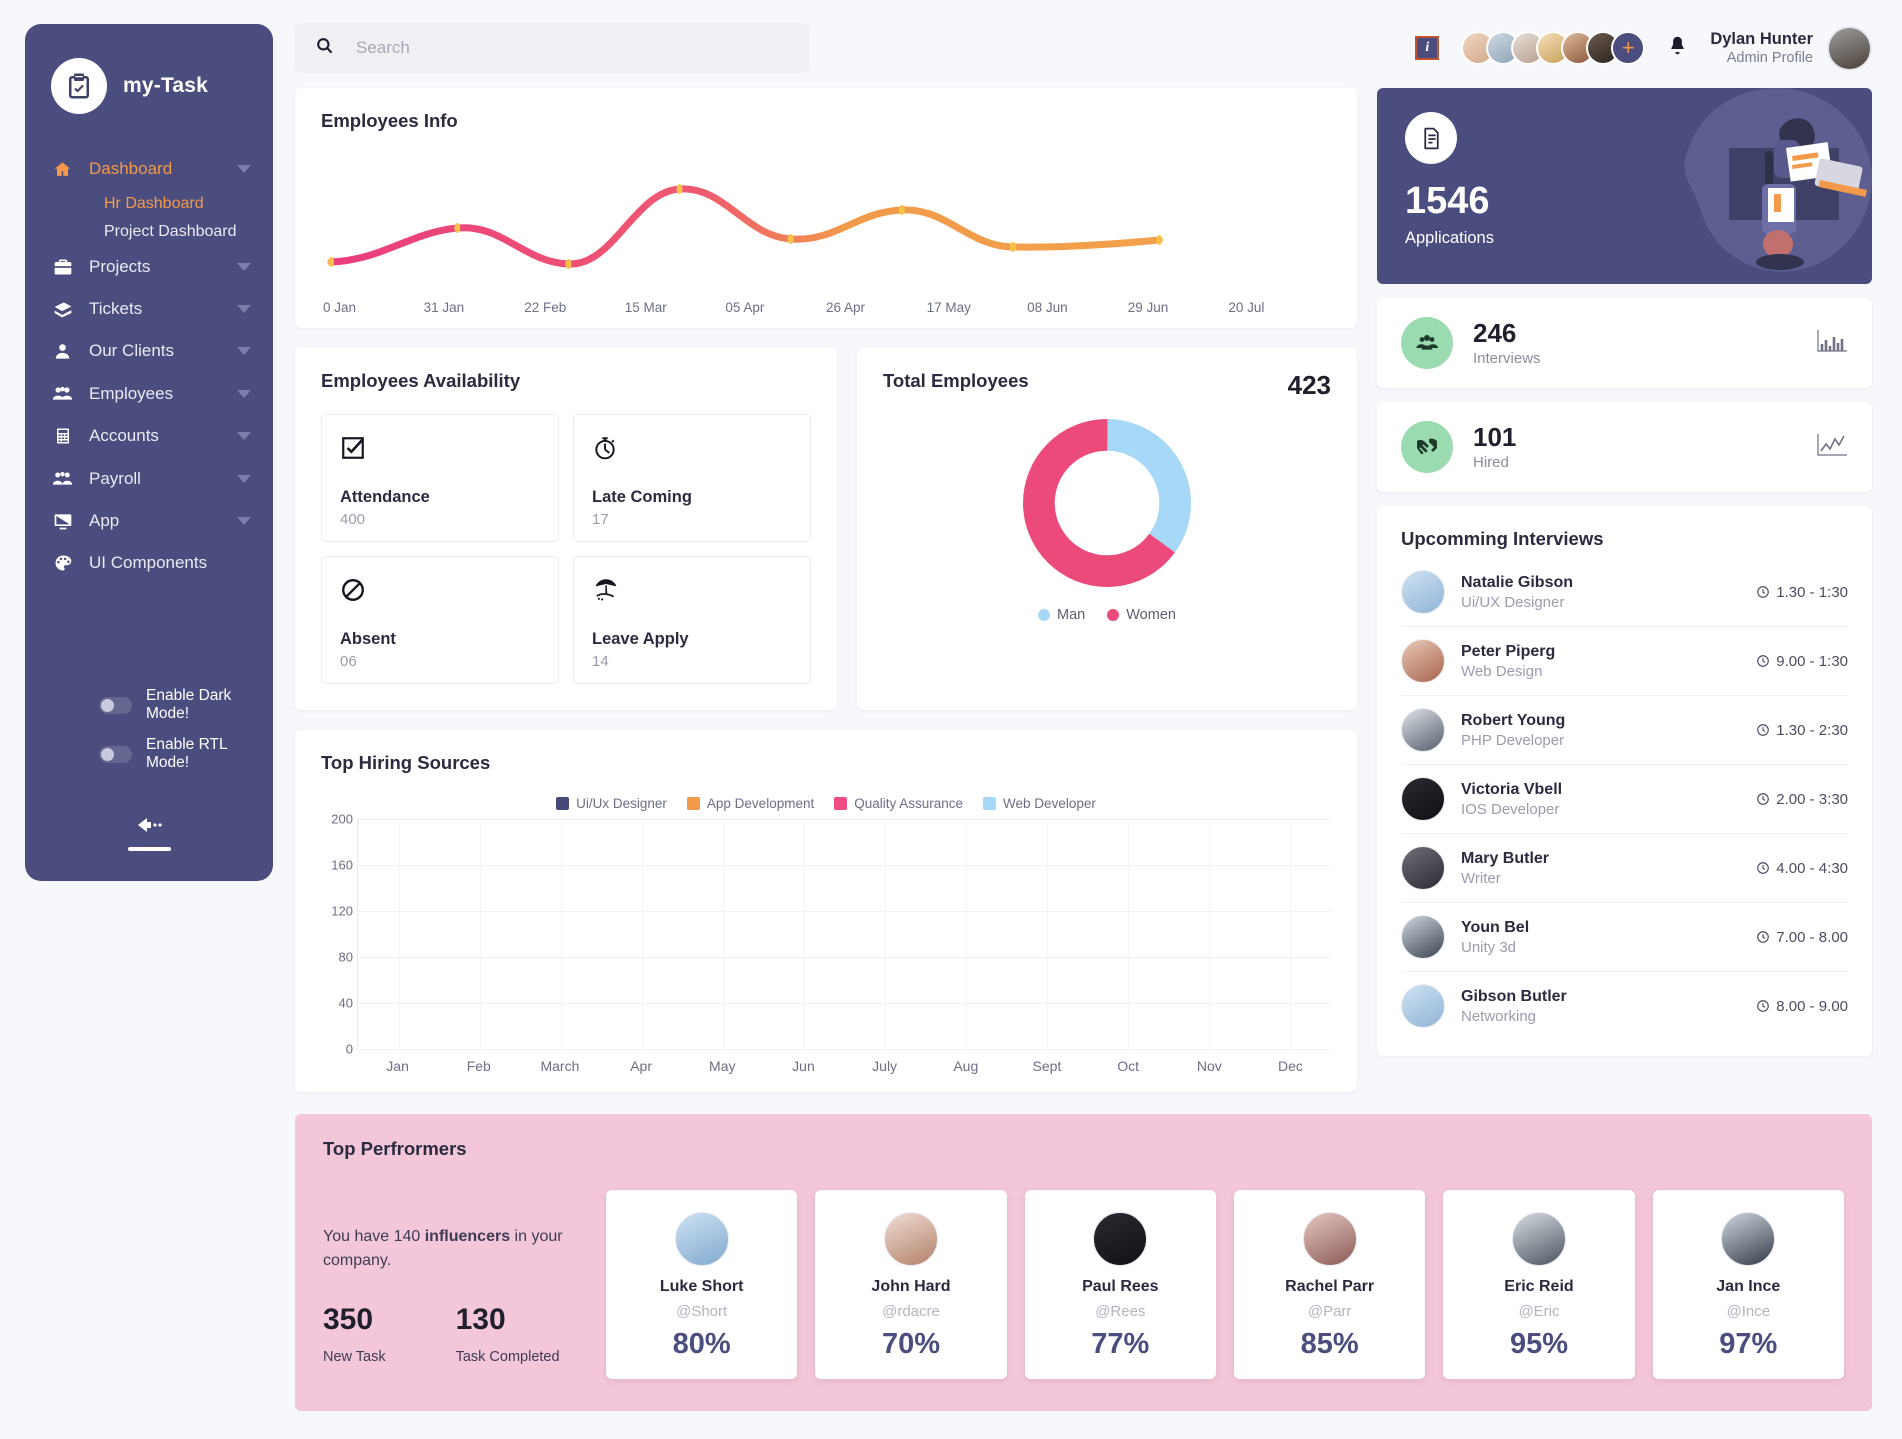 Image resolution: width=1902 pixels, height=1439 pixels. What do you see at coordinates (760, 803) in the screenshot?
I see `legend-label: App Development` at bounding box center [760, 803].